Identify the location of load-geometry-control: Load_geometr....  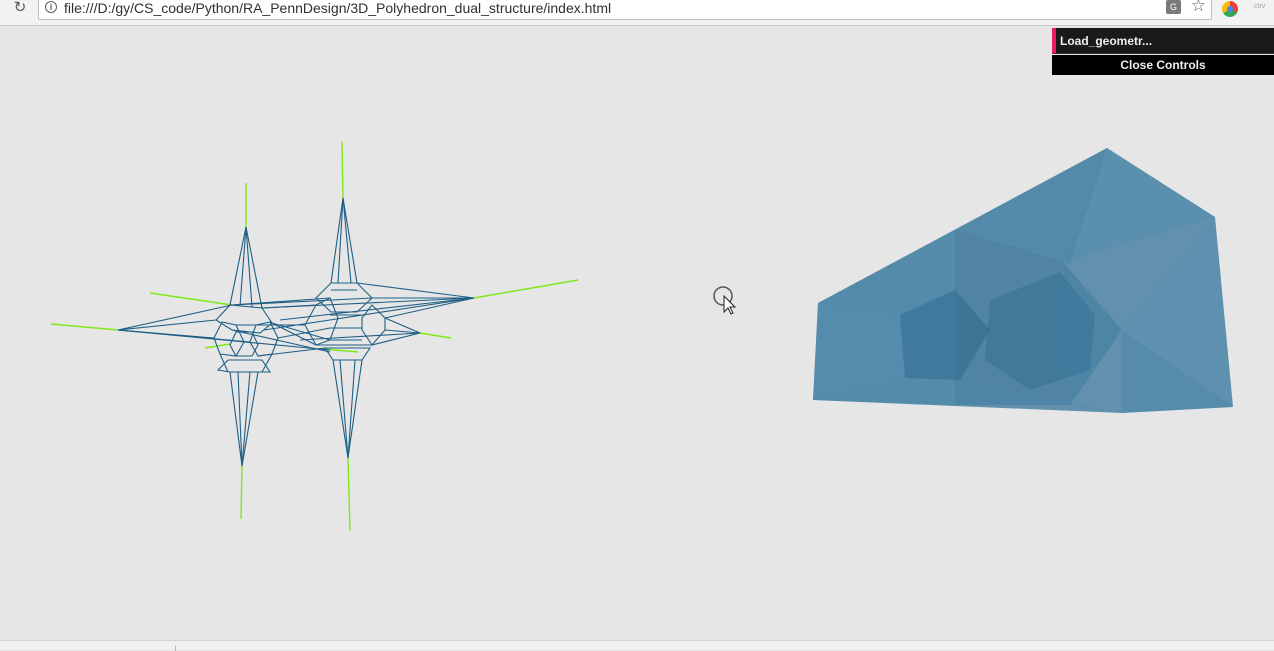
(1163, 41).